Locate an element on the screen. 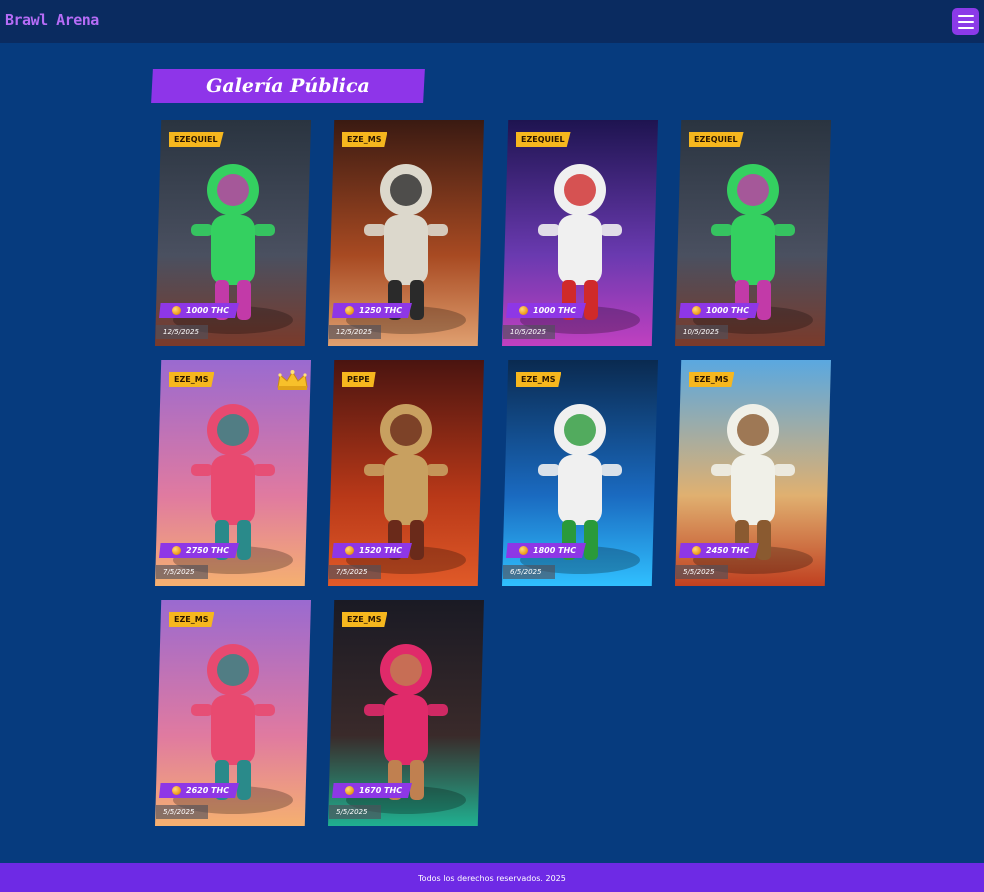 The image size is (984, 892). price-tag: 1800 THC is located at coordinates (546, 550).